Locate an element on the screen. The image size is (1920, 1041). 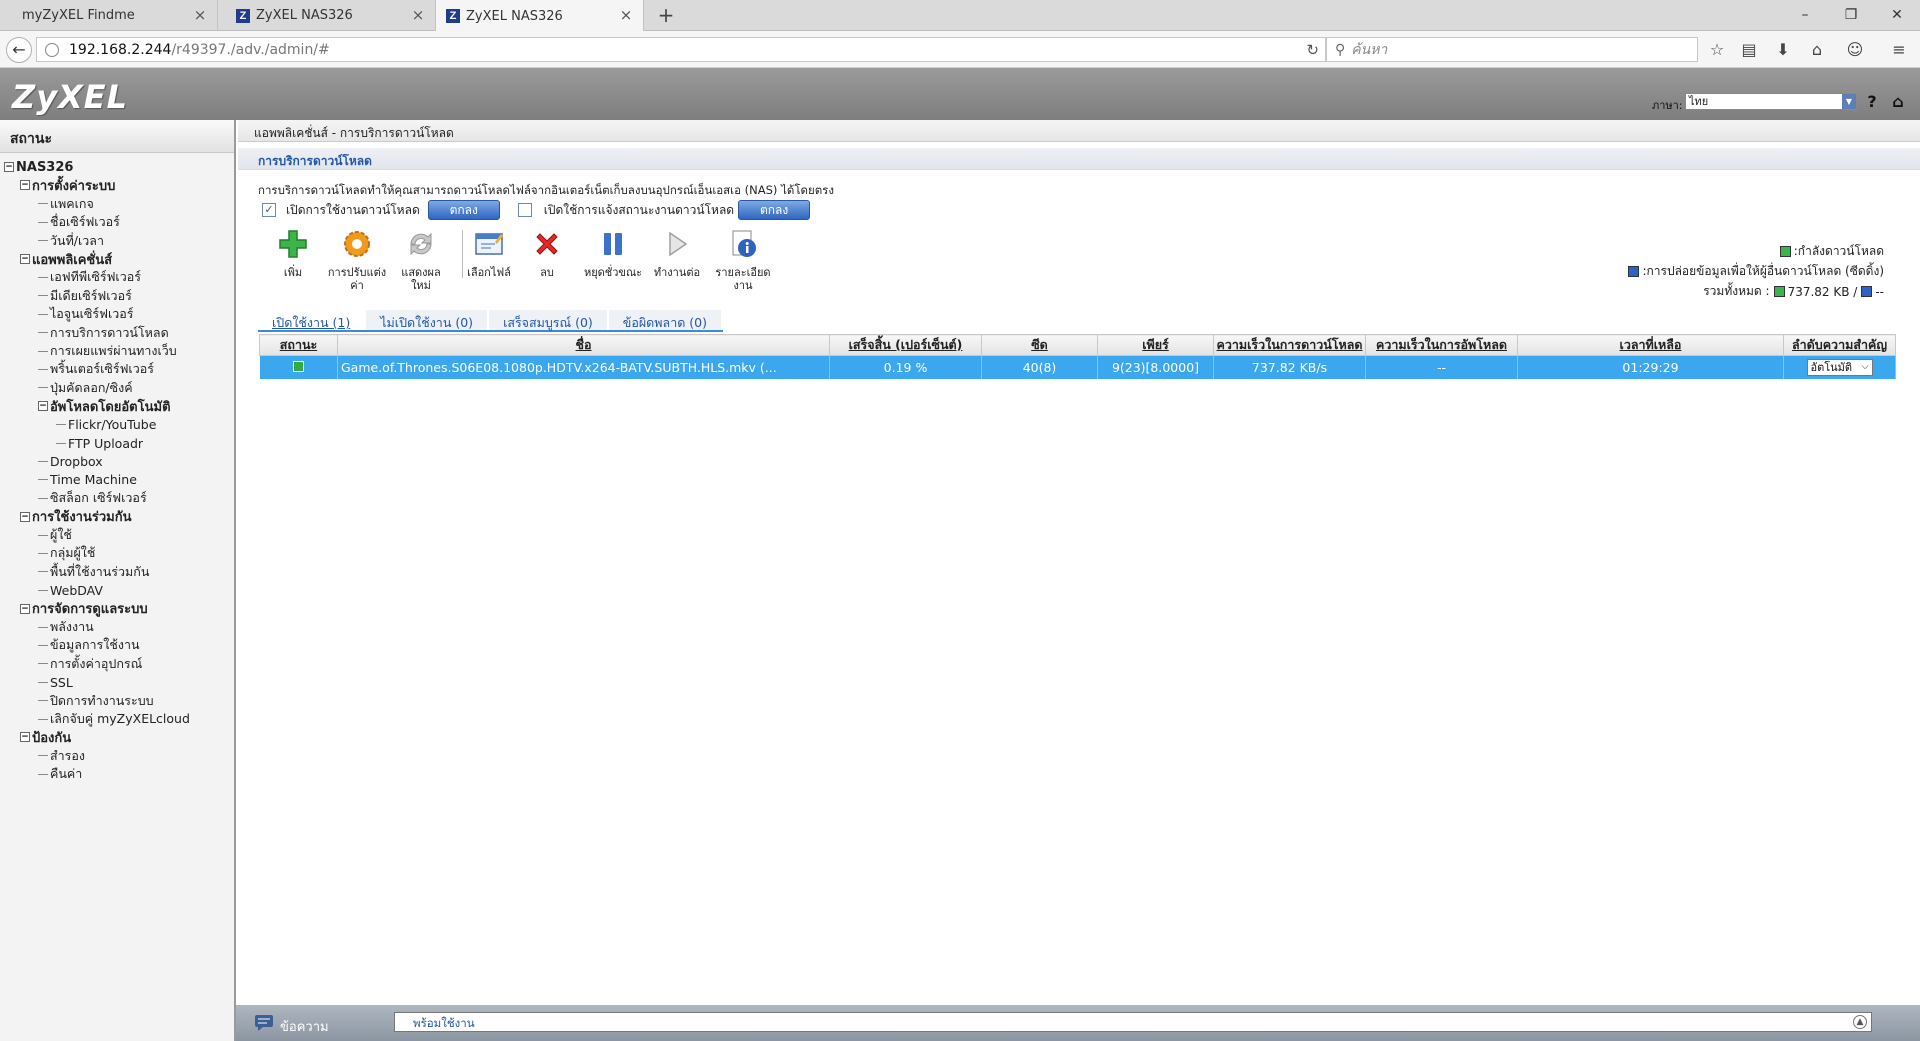
reload-icon: ↻ is located at coordinates (1312, 50).